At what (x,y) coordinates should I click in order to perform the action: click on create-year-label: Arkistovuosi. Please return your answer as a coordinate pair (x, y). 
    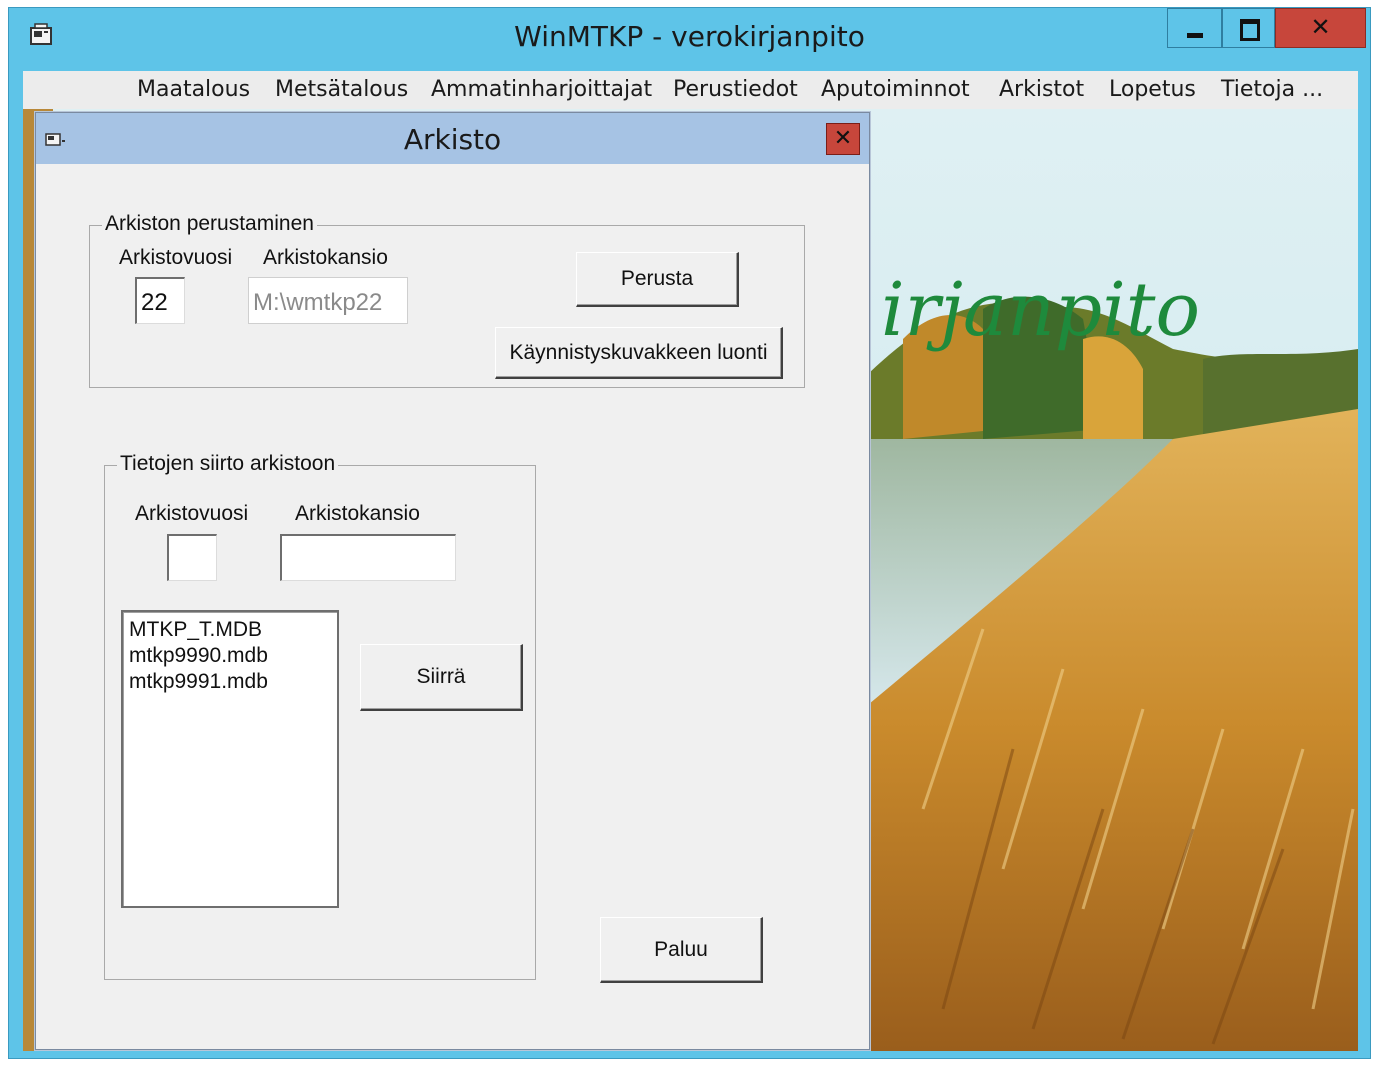
    Looking at the image, I should click on (176, 257).